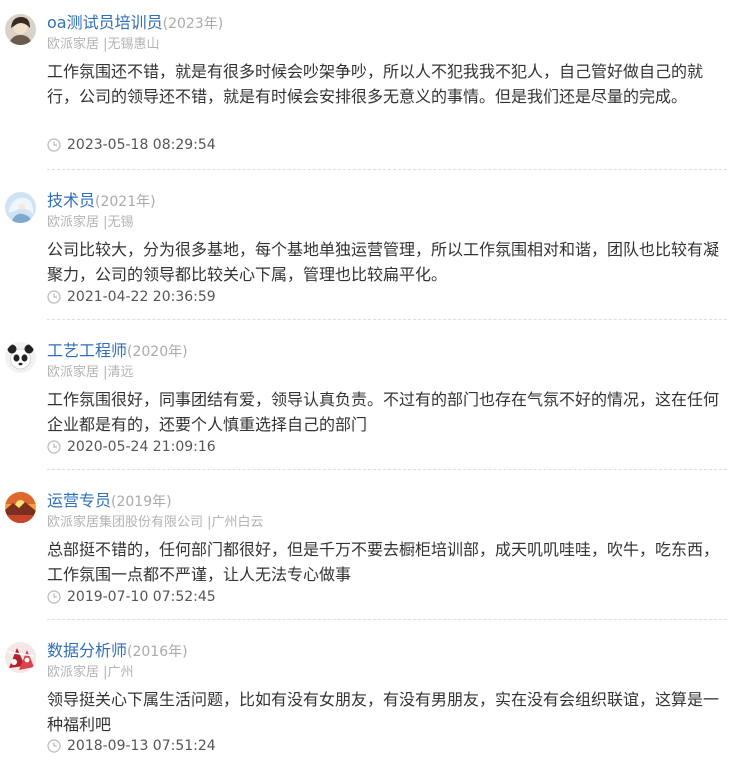  What do you see at coordinates (90, 672) in the screenshot?
I see `company-location: 欧派家居 |广州` at bounding box center [90, 672].